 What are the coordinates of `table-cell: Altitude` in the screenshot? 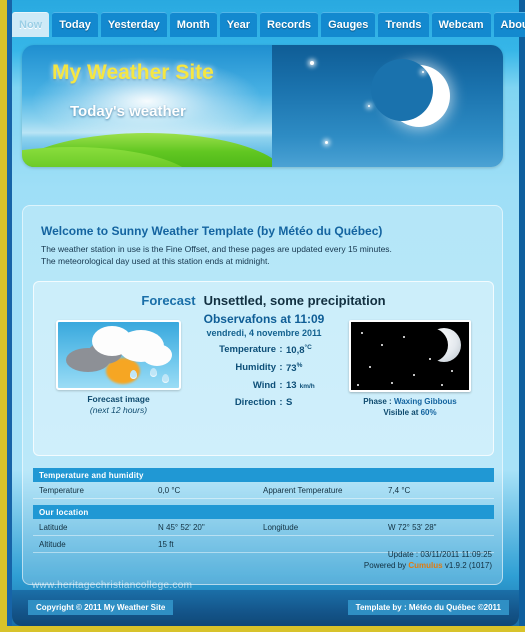 It's located at (52, 544).